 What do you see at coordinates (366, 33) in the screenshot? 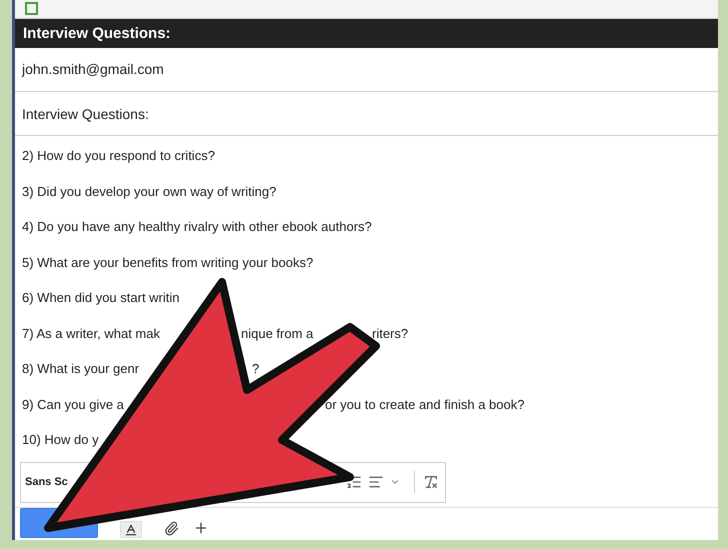
I see `window-title: Interview Questions:` at bounding box center [366, 33].